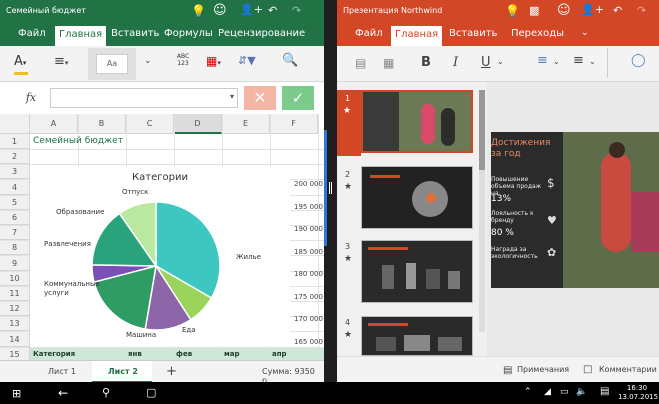 The height and width of the screenshot is (404, 659). Describe the element at coordinates (15, 309) in the screenshot. I see `row-header-12: 12` at that location.